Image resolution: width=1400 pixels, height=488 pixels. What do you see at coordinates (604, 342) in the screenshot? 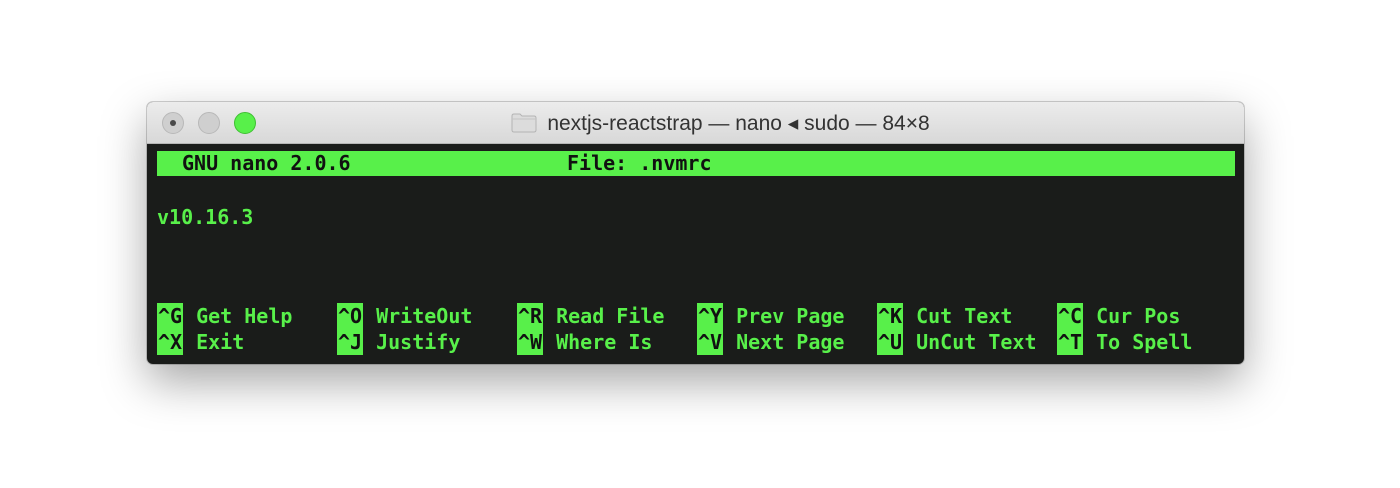
I see `shortcut-label: Where Is` at bounding box center [604, 342].